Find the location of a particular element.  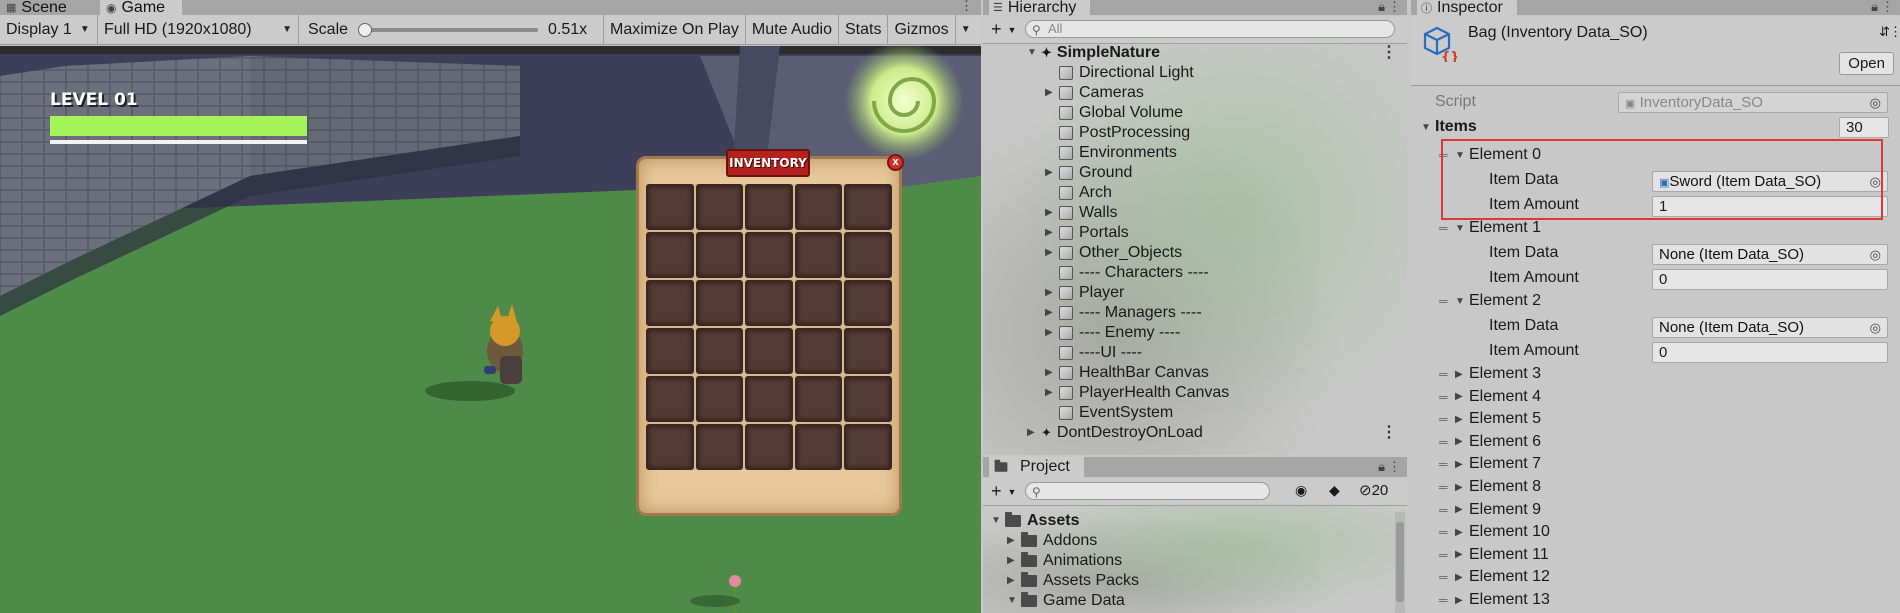

hierarchy-item: Directional Light is located at coordinates (1119, 73).